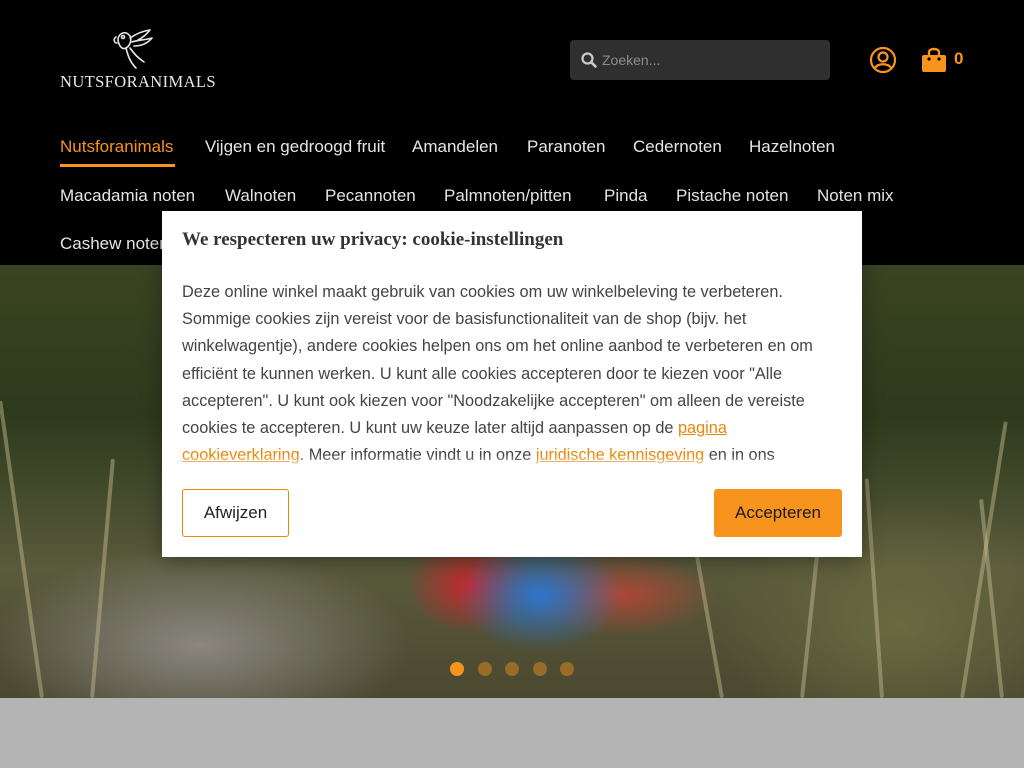 The width and height of the screenshot is (1024, 768). What do you see at coordinates (778, 513) in the screenshot?
I see `accept-button: Accepteren` at bounding box center [778, 513].